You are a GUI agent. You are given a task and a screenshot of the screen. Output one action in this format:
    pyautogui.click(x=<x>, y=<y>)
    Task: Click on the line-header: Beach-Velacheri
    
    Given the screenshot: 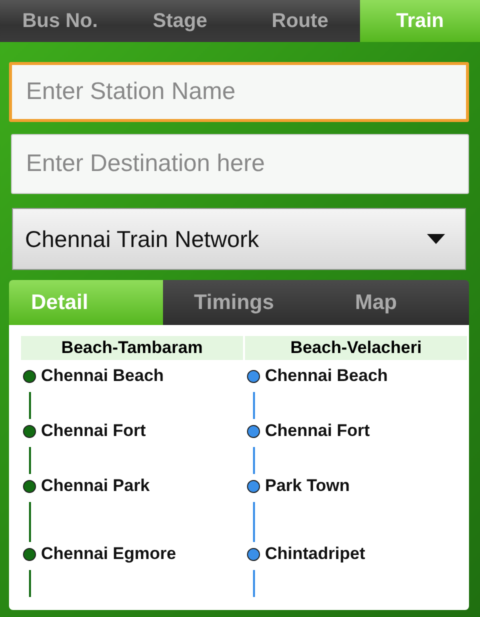 What is the action you would take?
    pyautogui.click(x=356, y=348)
    